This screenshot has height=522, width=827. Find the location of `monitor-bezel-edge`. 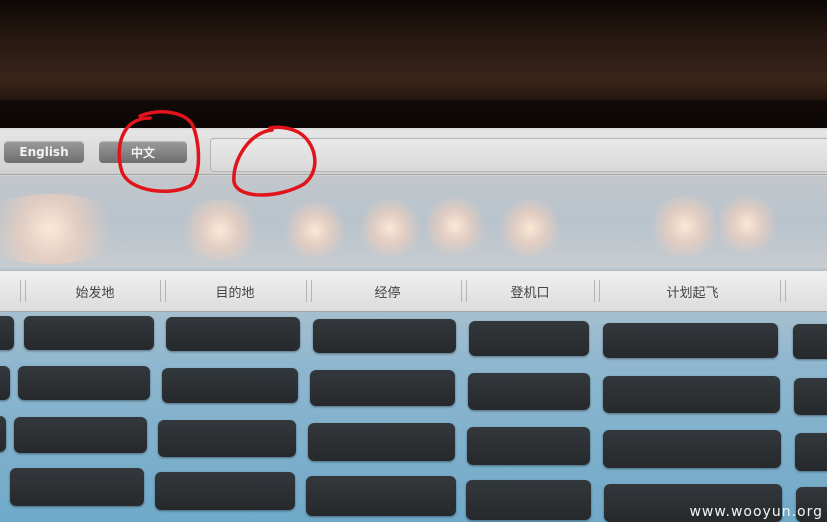

monitor-bezel-edge is located at coordinates (413, 115).